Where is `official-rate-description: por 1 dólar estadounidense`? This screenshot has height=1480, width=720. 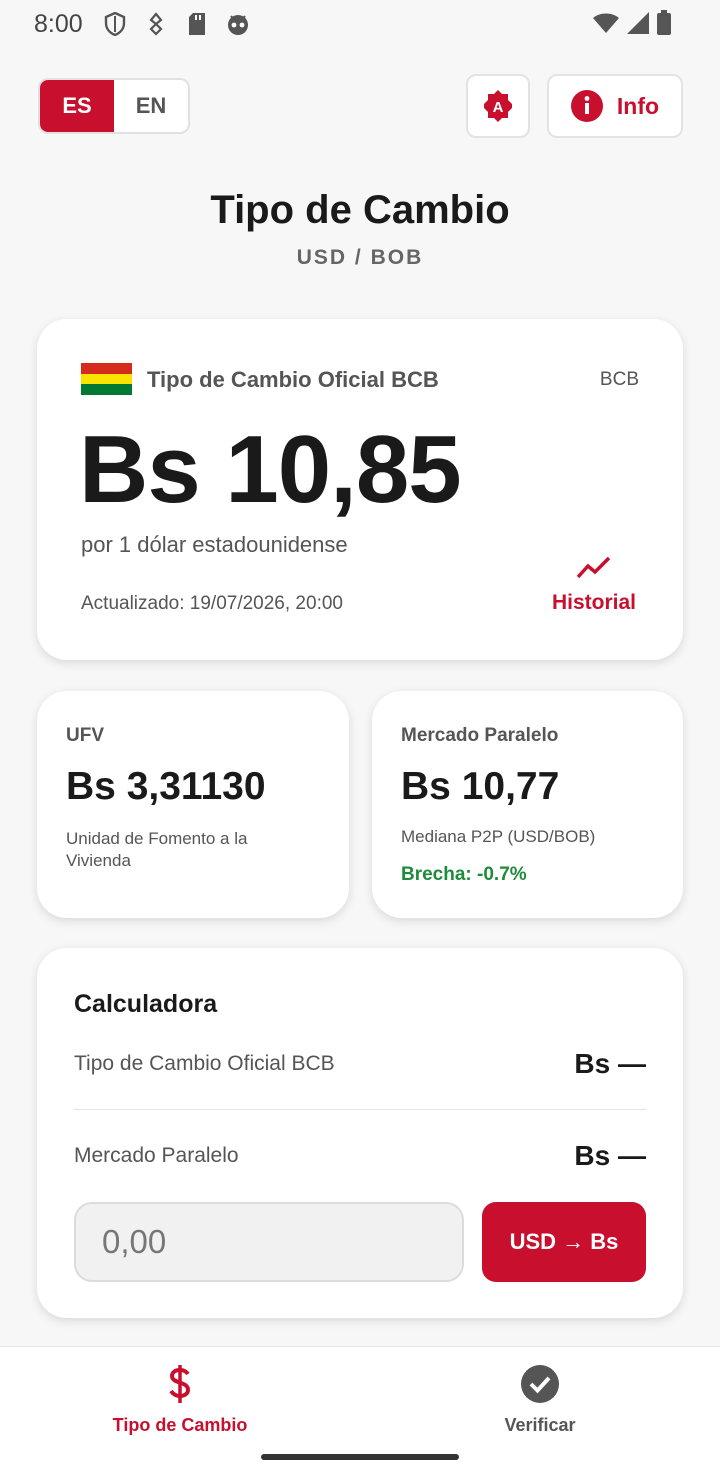 official-rate-description: por 1 dólar estadounidense is located at coordinates (214, 544).